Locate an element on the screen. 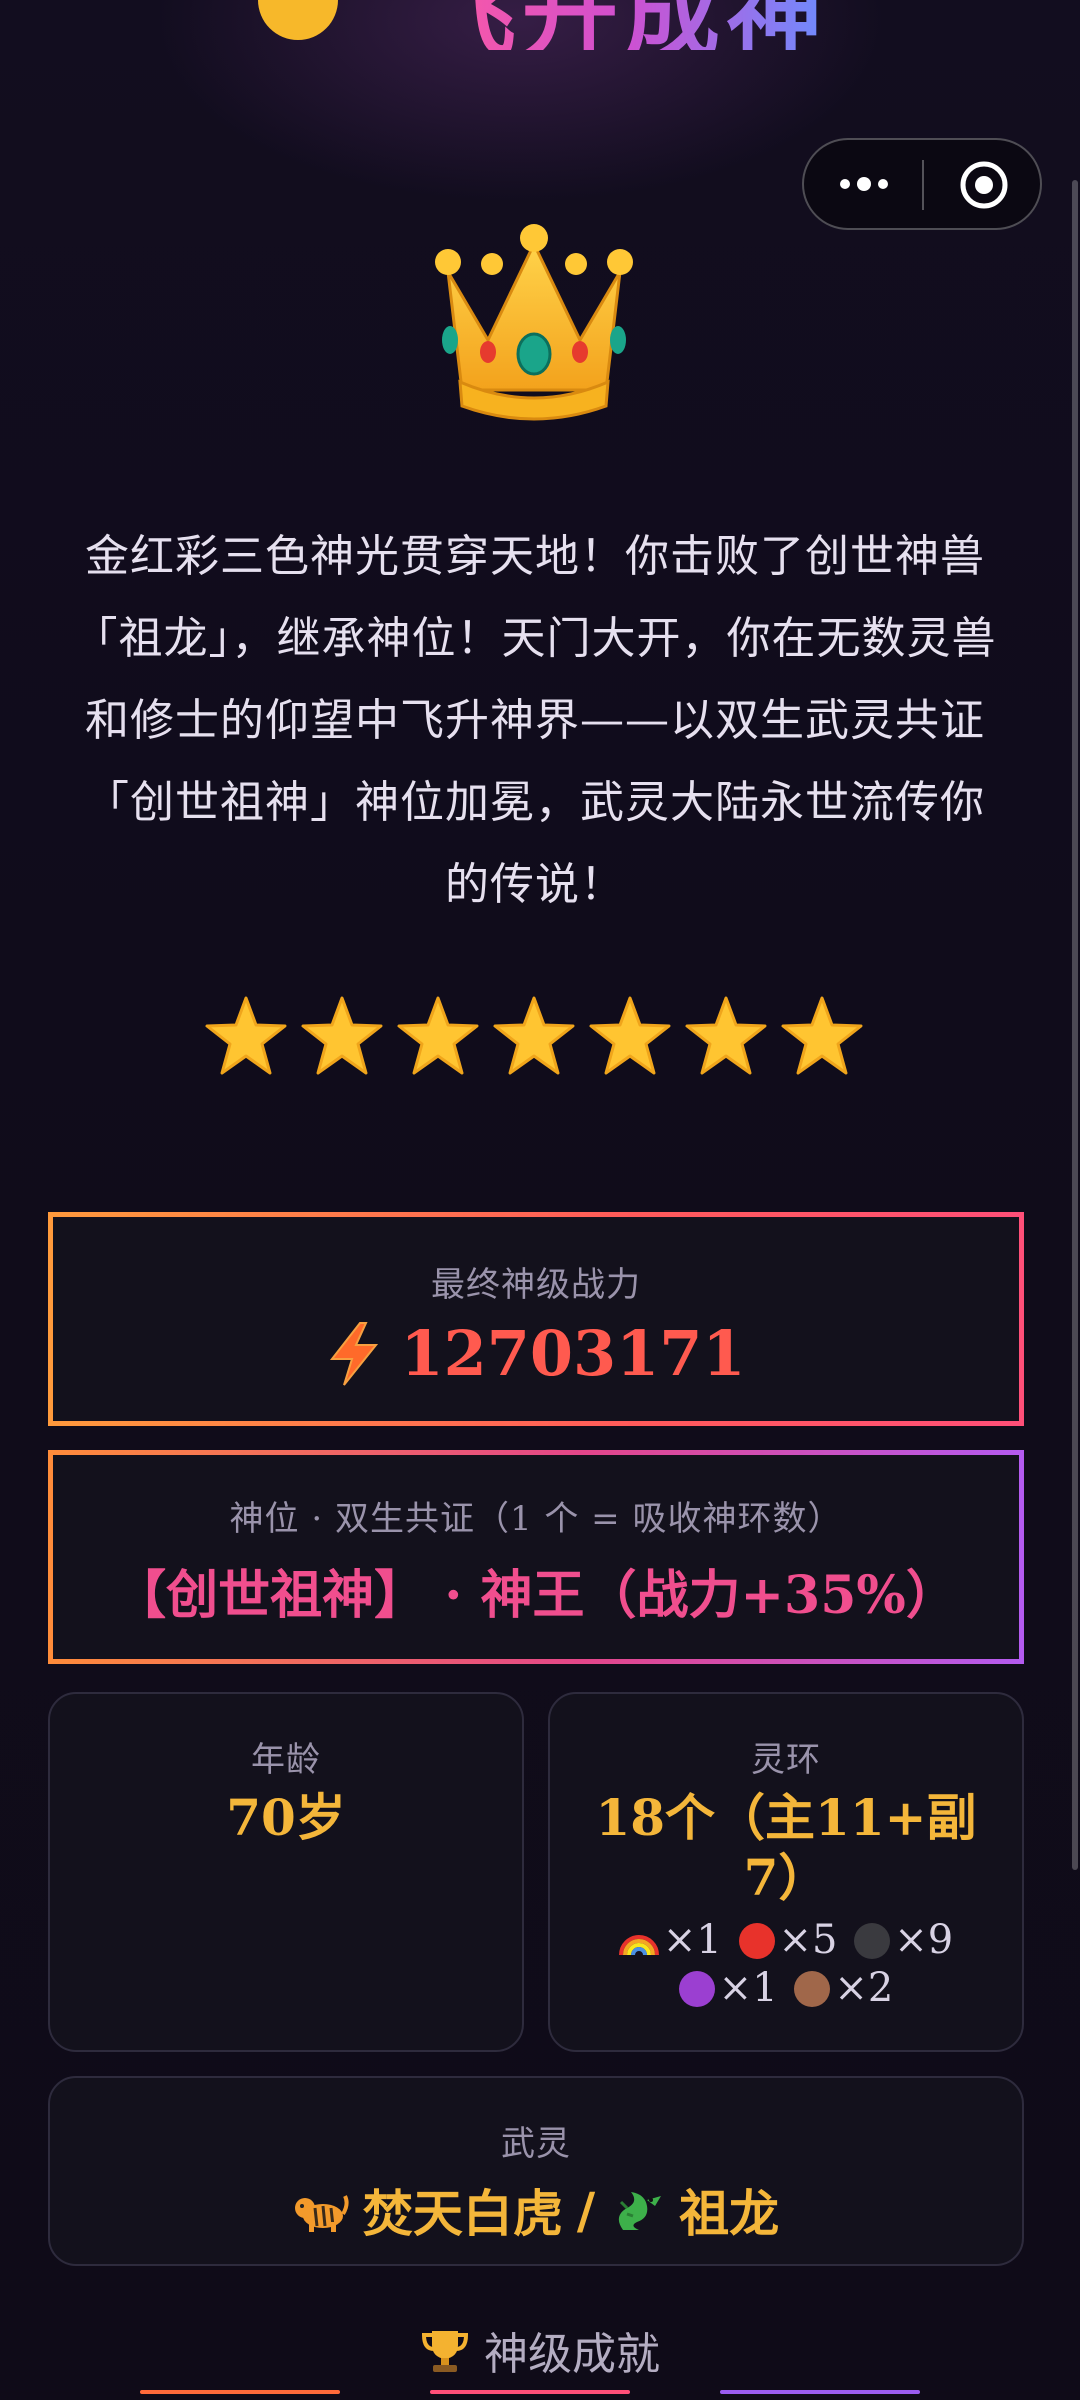 The image size is (1080, 2400). spirit-label: 武灵 is located at coordinates (536, 2144).